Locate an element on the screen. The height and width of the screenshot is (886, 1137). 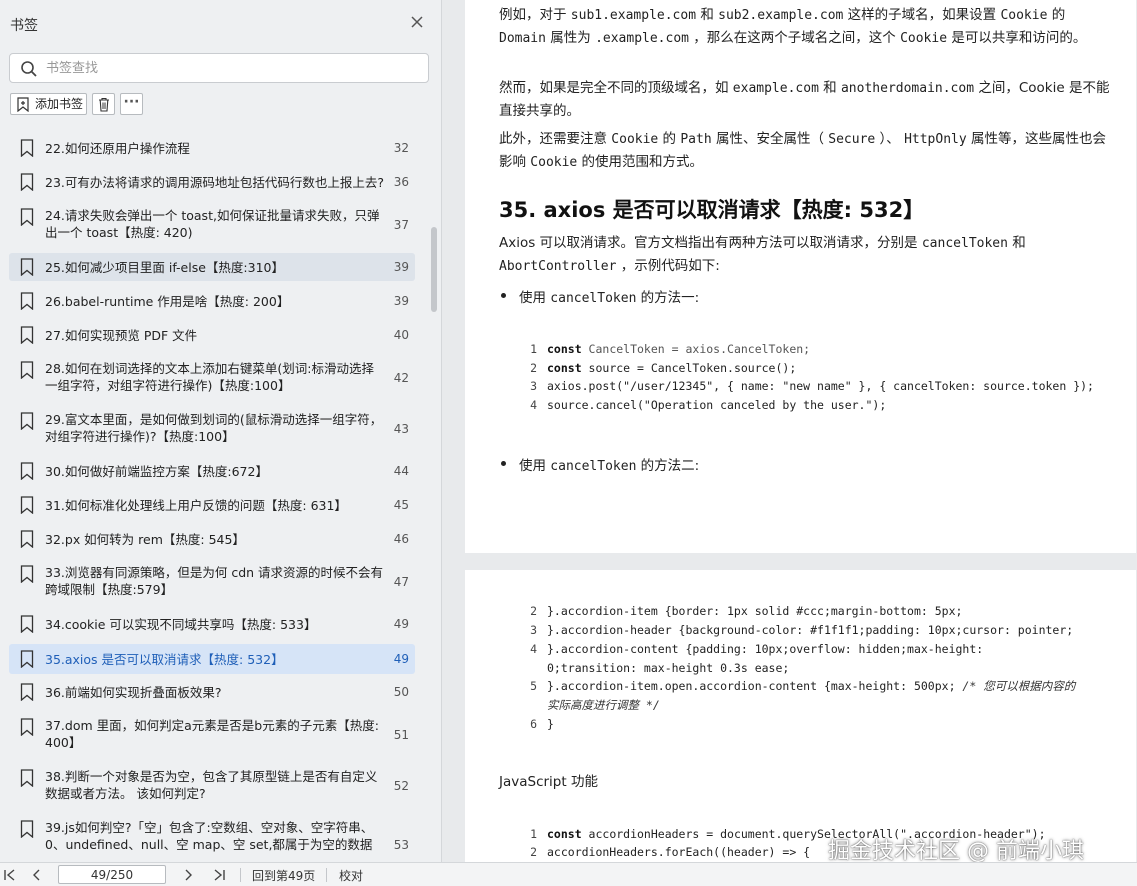
bookmark-title: 31.如何标准化处理线上用户反馈的问题【热度: 631】 is located at coordinates (196, 505).